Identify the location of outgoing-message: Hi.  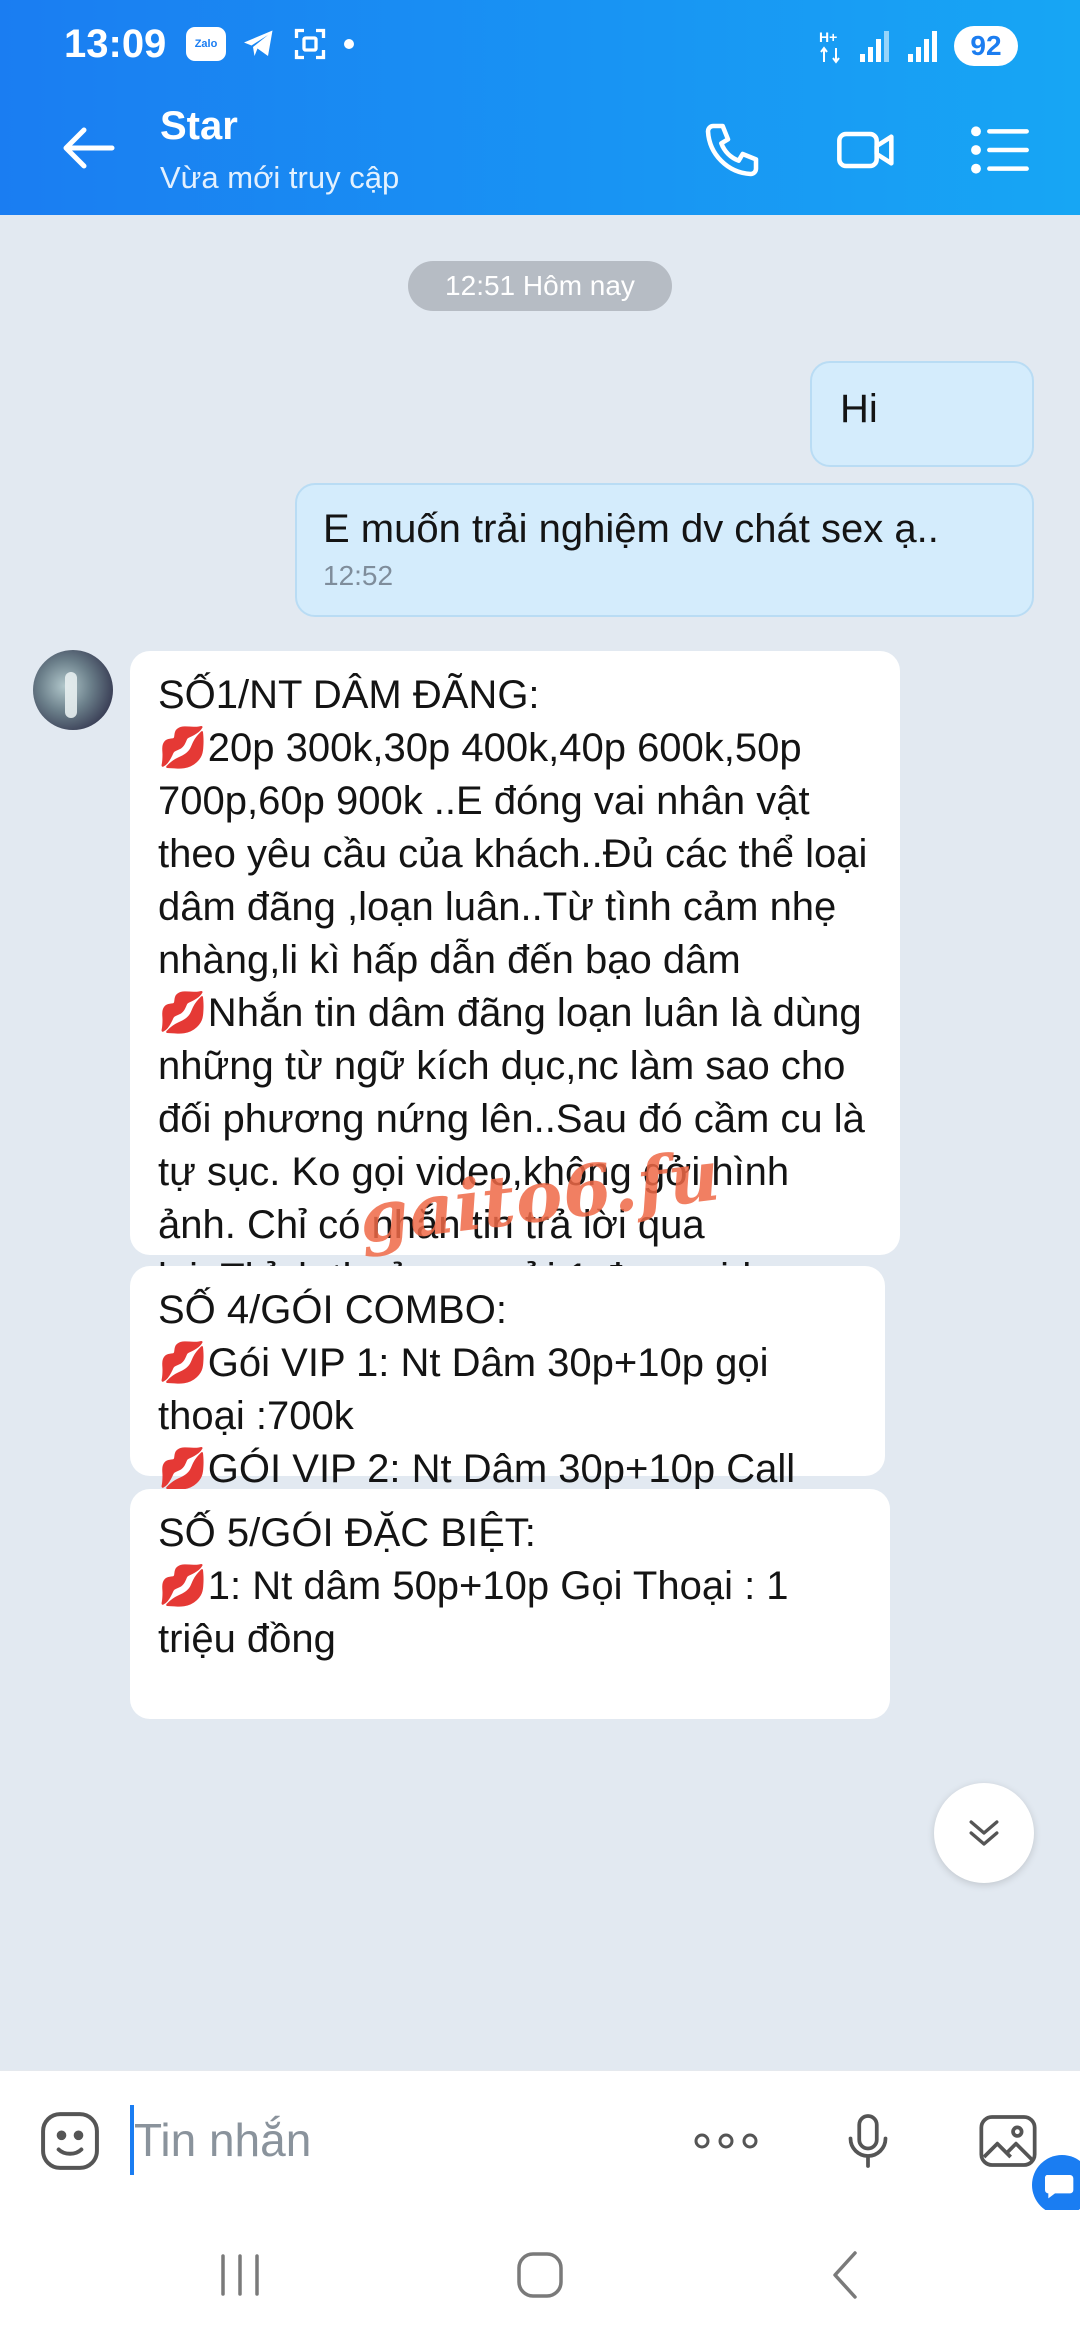
(922, 414).